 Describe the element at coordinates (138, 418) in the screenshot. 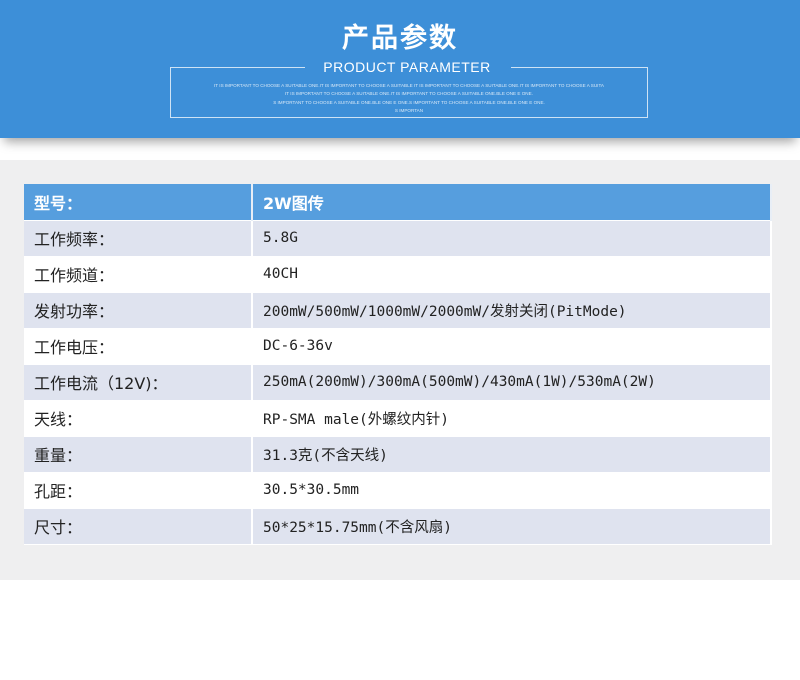

I see `row-label: 天线：` at that location.